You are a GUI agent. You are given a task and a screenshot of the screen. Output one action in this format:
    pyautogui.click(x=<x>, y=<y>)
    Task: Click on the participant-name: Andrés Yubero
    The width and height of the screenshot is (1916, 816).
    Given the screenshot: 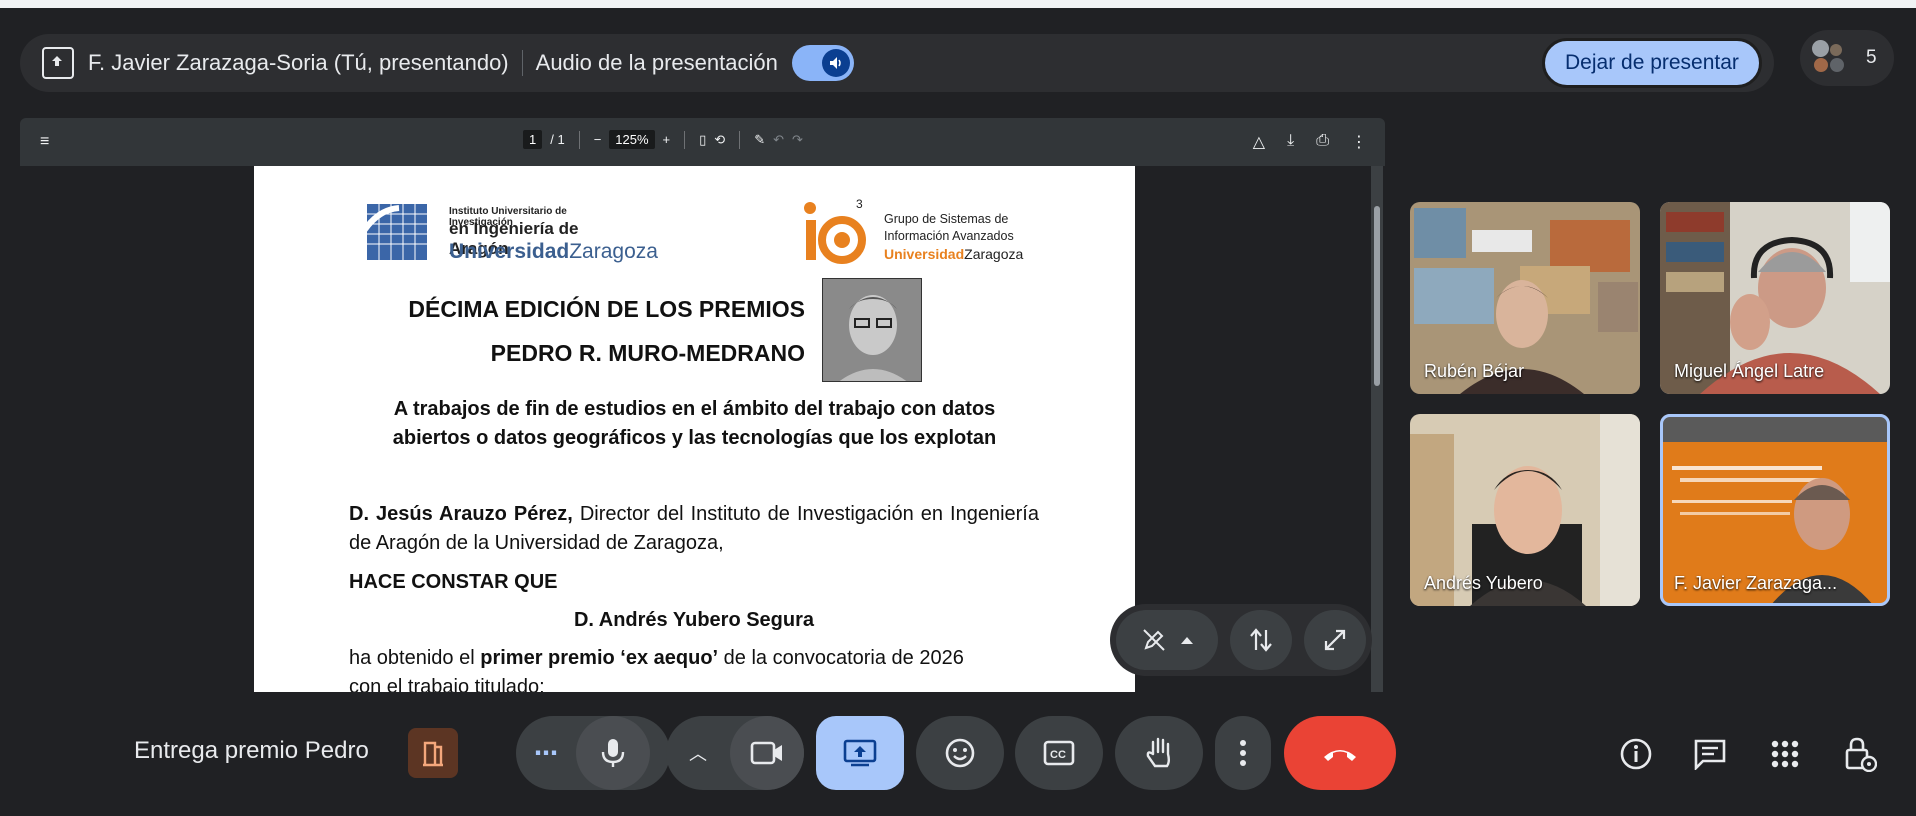 What is the action you would take?
    pyautogui.click(x=1483, y=583)
    